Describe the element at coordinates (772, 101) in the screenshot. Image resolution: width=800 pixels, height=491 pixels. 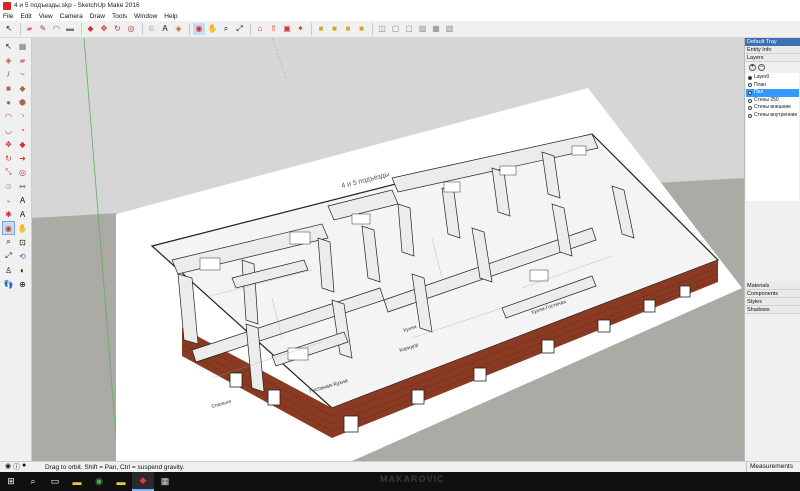
I see `layer-item: Стены 250` at that location.